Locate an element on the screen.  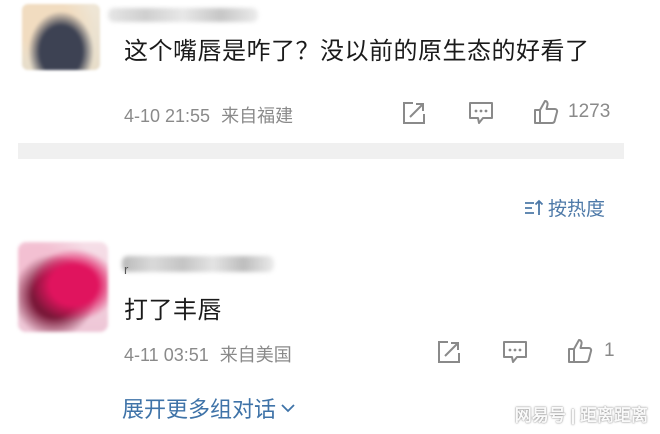
location: 来自美国 is located at coordinates (255, 355).